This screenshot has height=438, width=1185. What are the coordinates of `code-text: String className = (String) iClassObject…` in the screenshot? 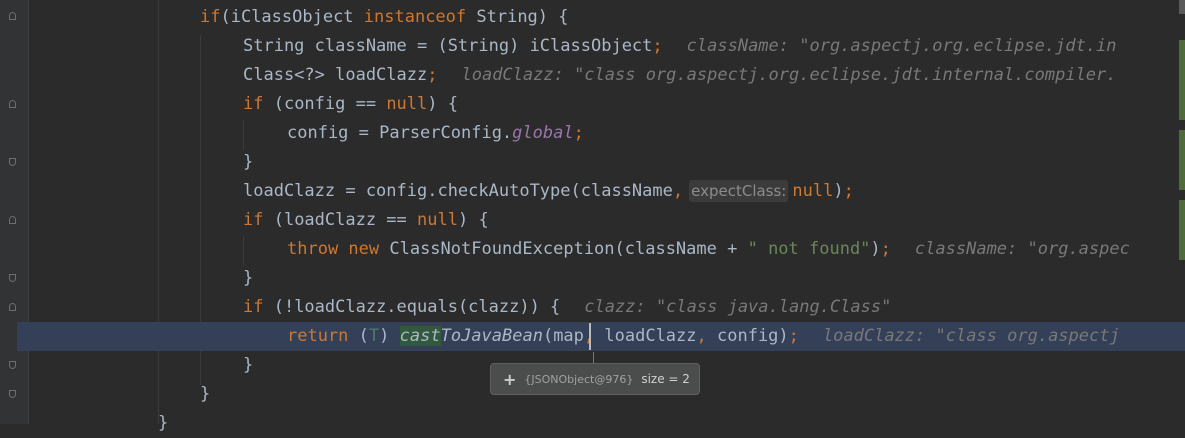 It's located at (680, 46).